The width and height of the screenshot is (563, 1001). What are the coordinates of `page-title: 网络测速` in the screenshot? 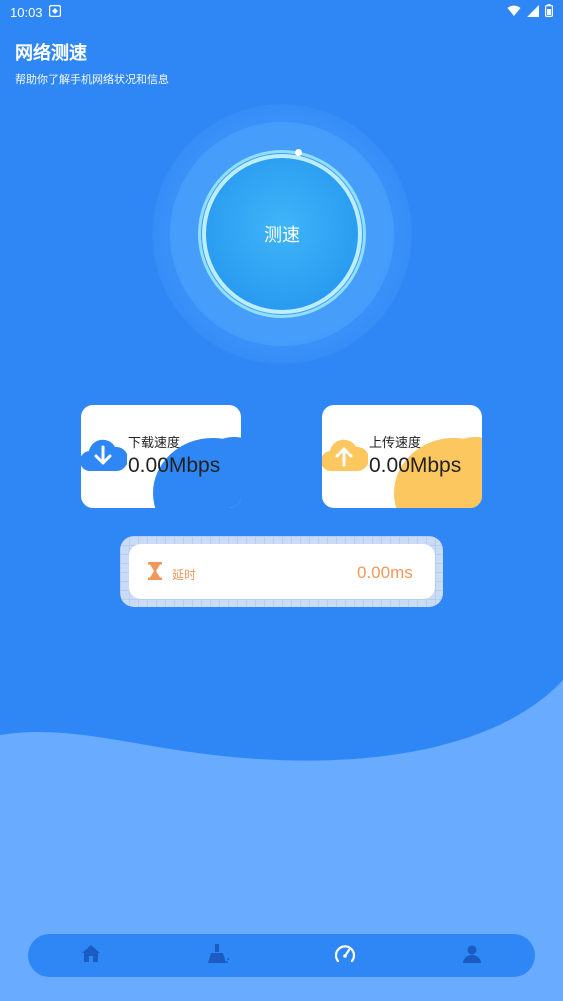 It's located at (51, 53).